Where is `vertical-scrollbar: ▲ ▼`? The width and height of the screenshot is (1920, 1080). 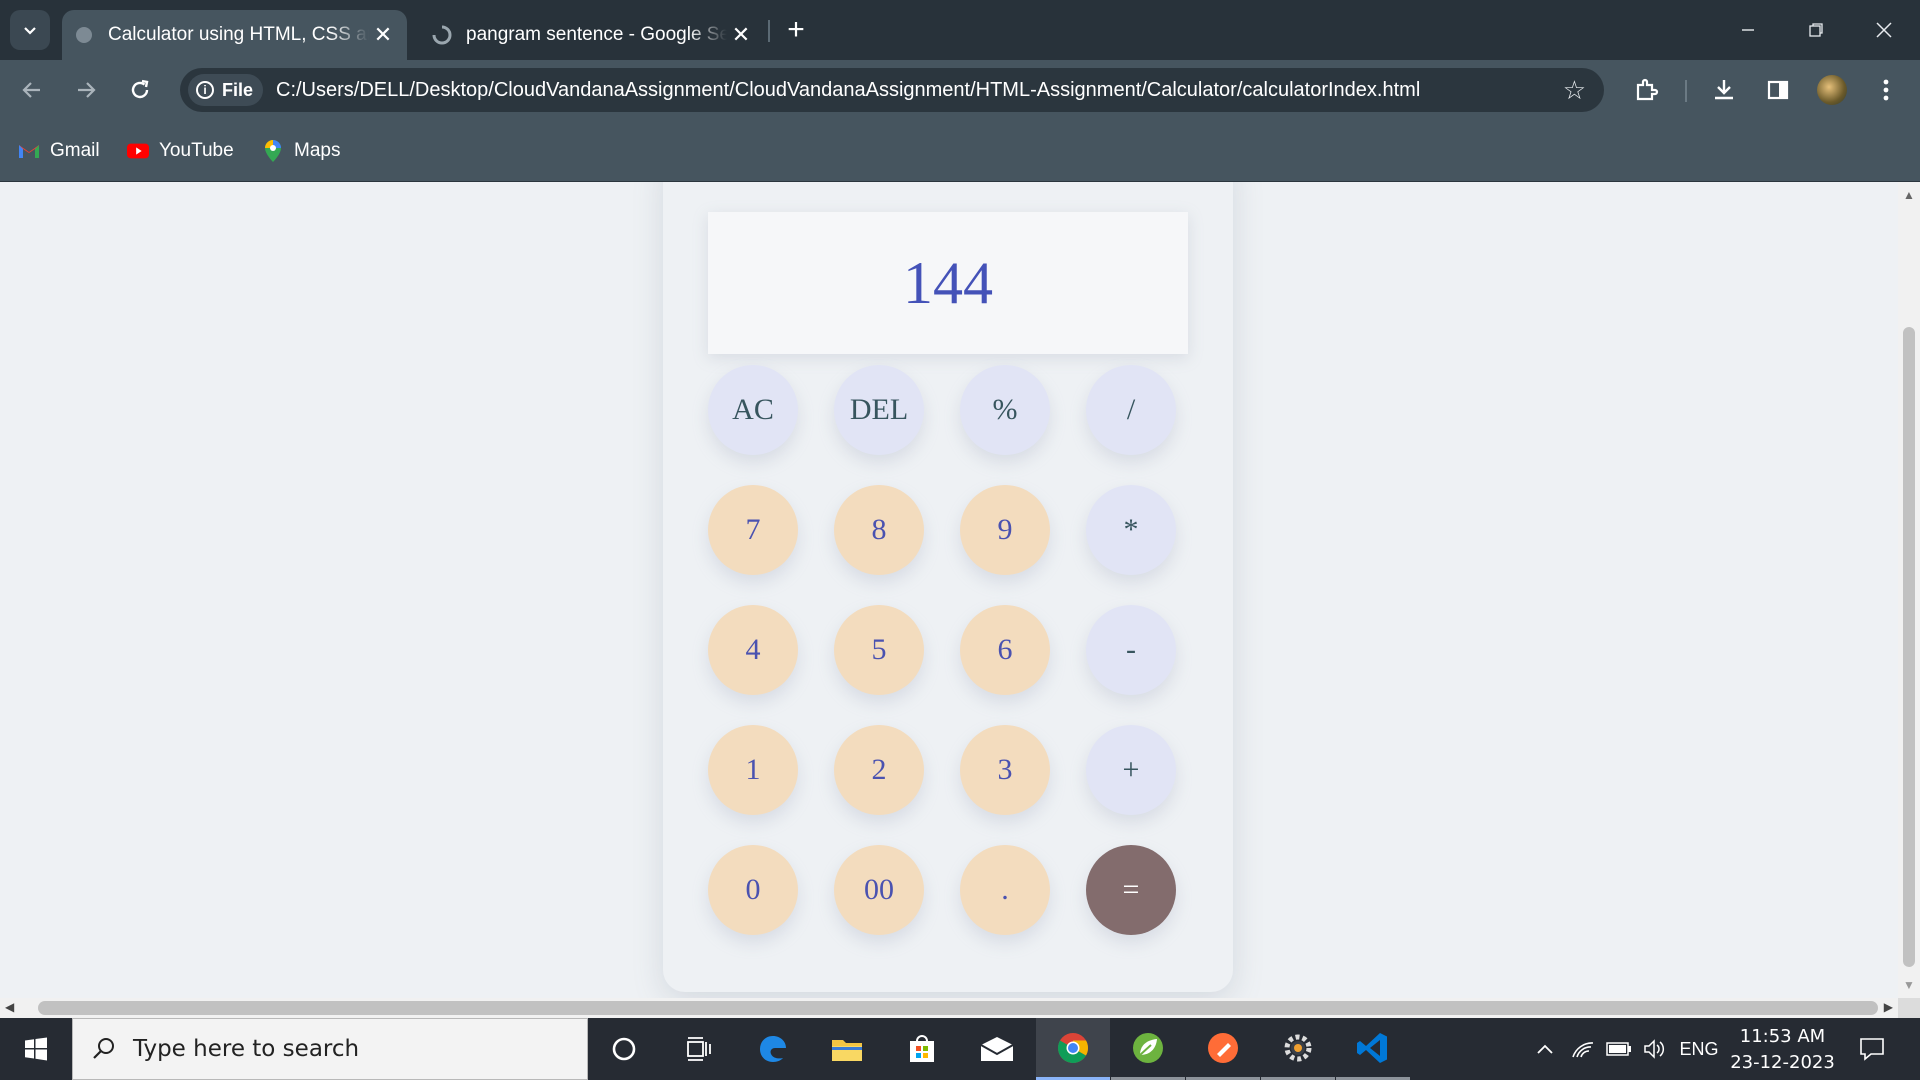 vertical-scrollbar: ▲ ▼ is located at coordinates (1909, 590).